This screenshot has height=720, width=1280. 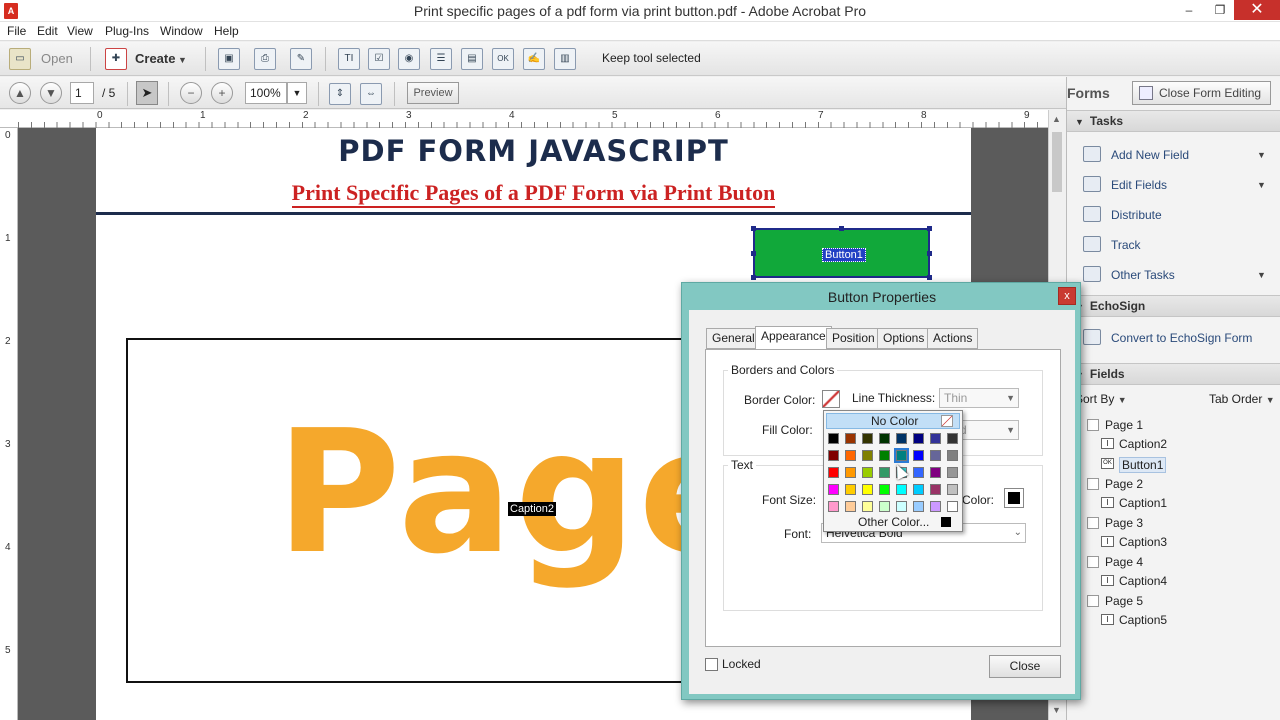 What do you see at coordinates (733, 338) in the screenshot?
I see `tab-general: General` at bounding box center [733, 338].